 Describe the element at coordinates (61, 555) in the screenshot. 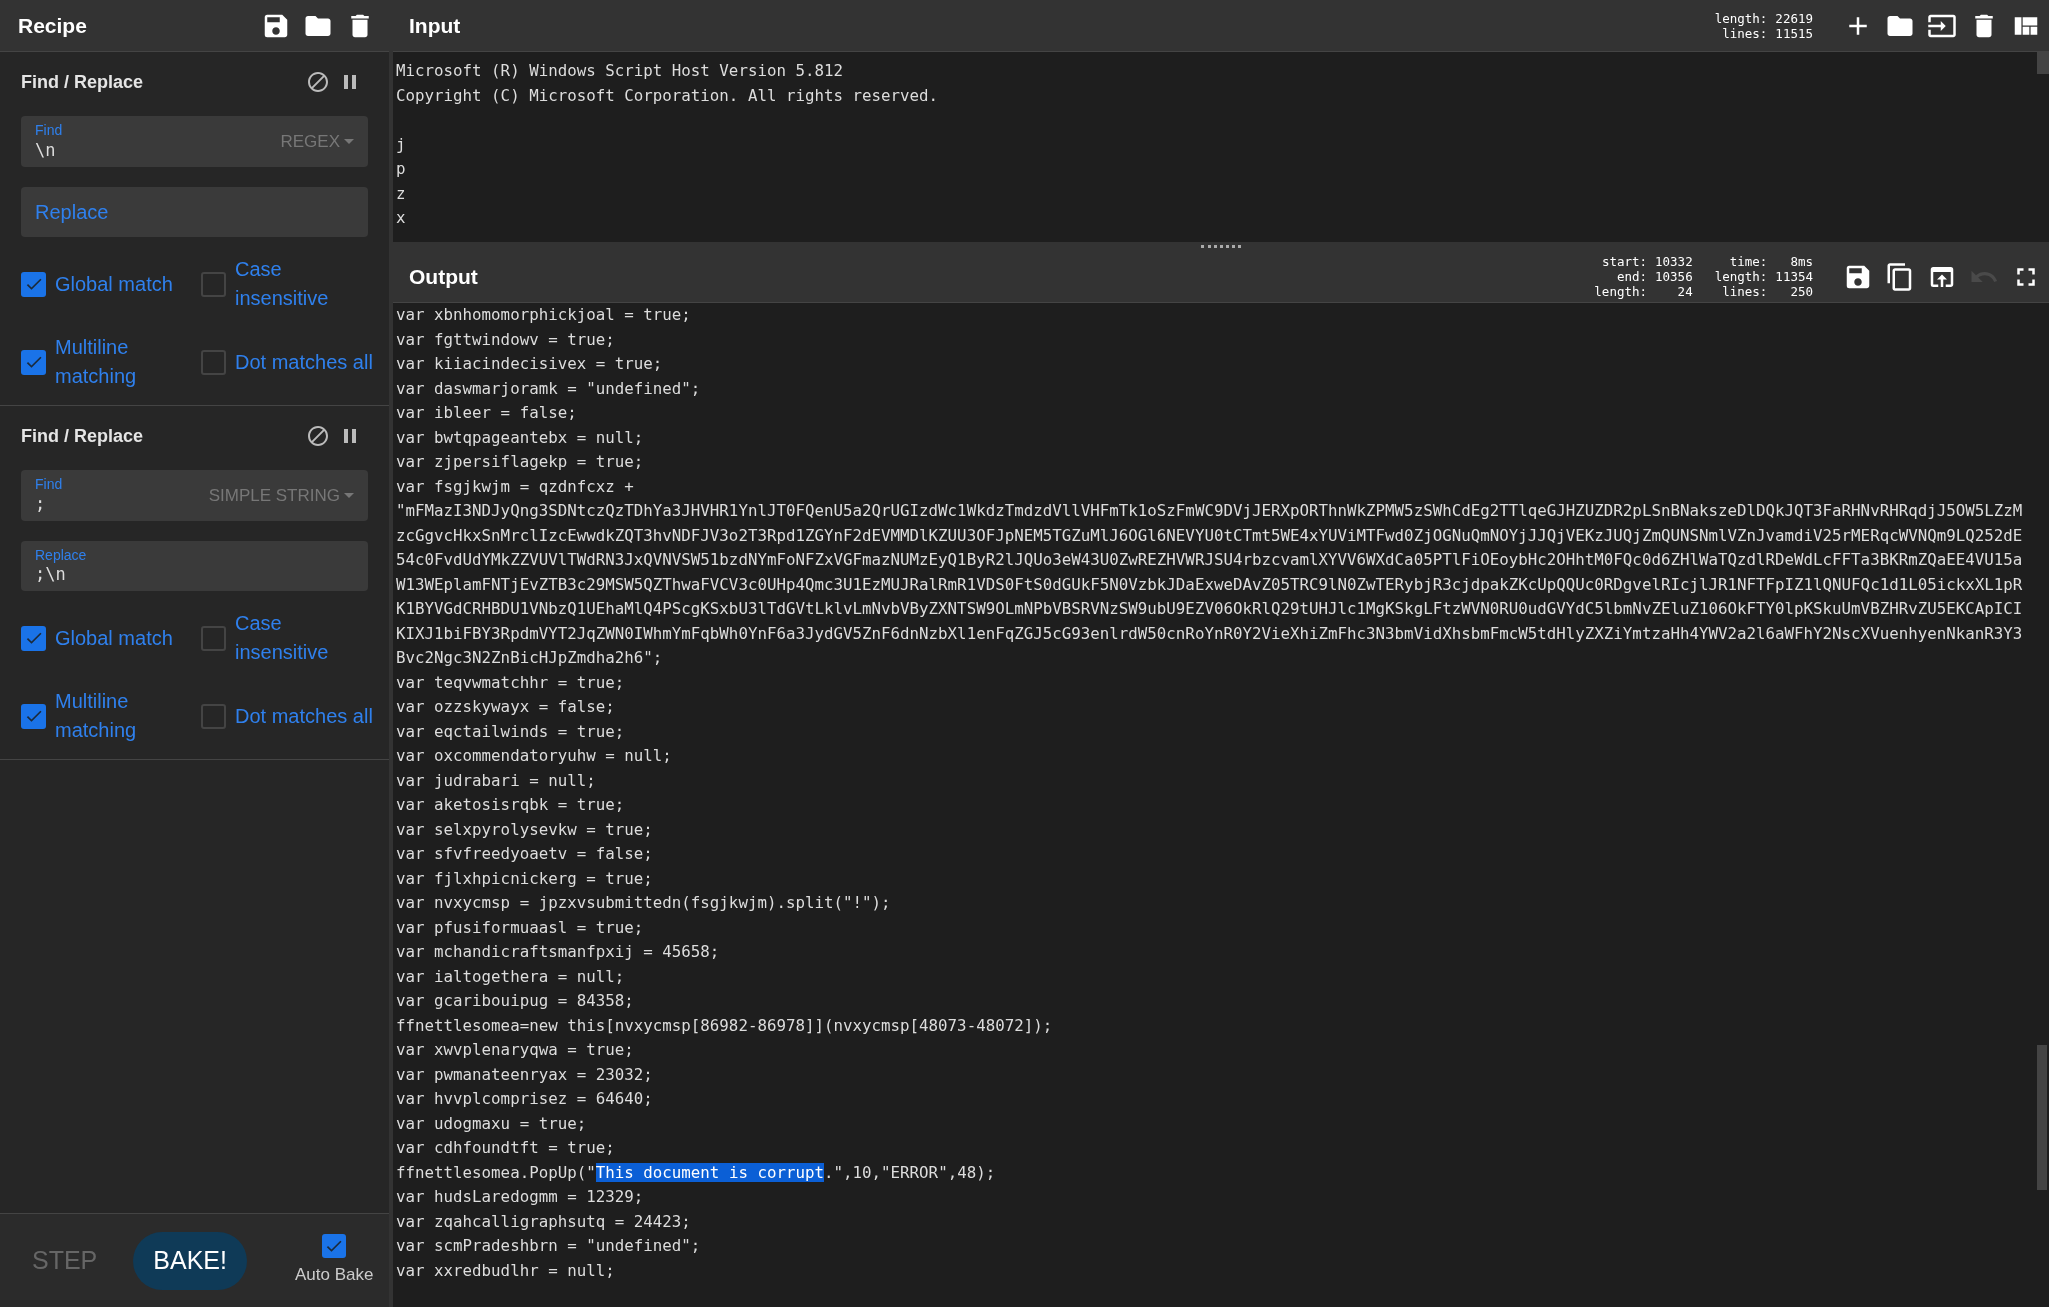

I see `field-label: Replace` at that location.